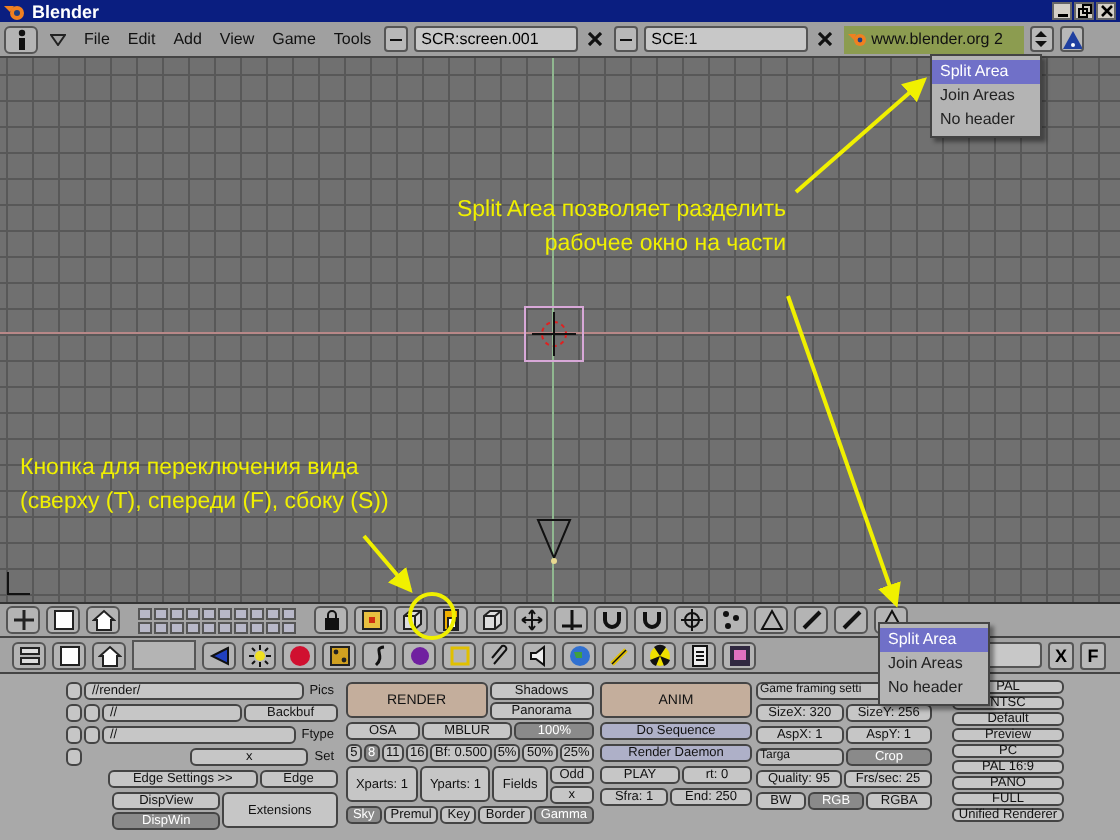 This screenshot has height=840, width=1120. I want to click on window-title: Blender, so click(66, 11).